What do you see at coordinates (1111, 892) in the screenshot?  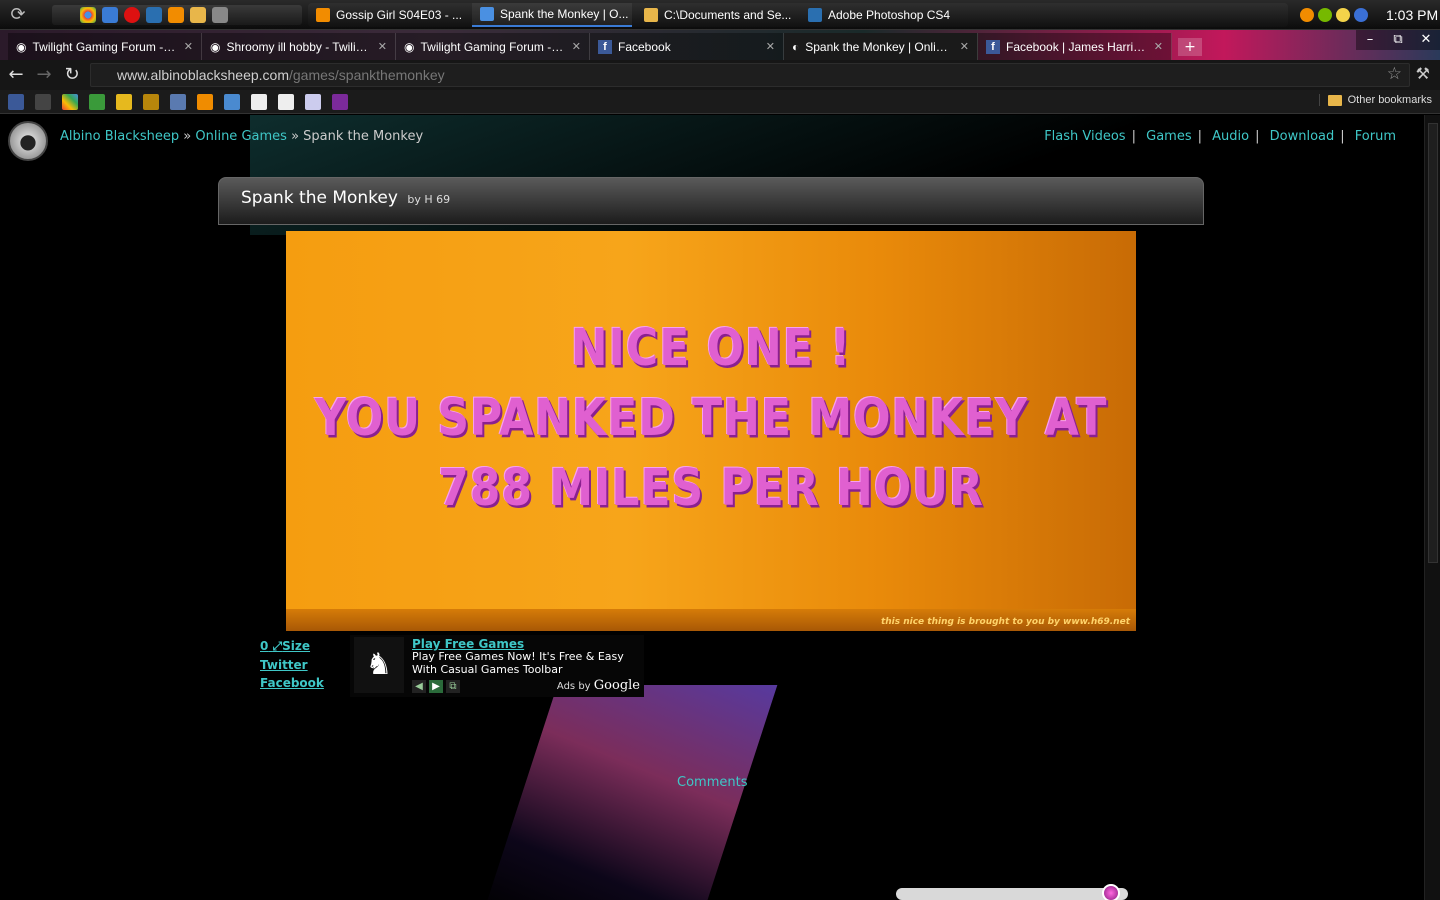 I see `page-slider-knob` at bounding box center [1111, 892].